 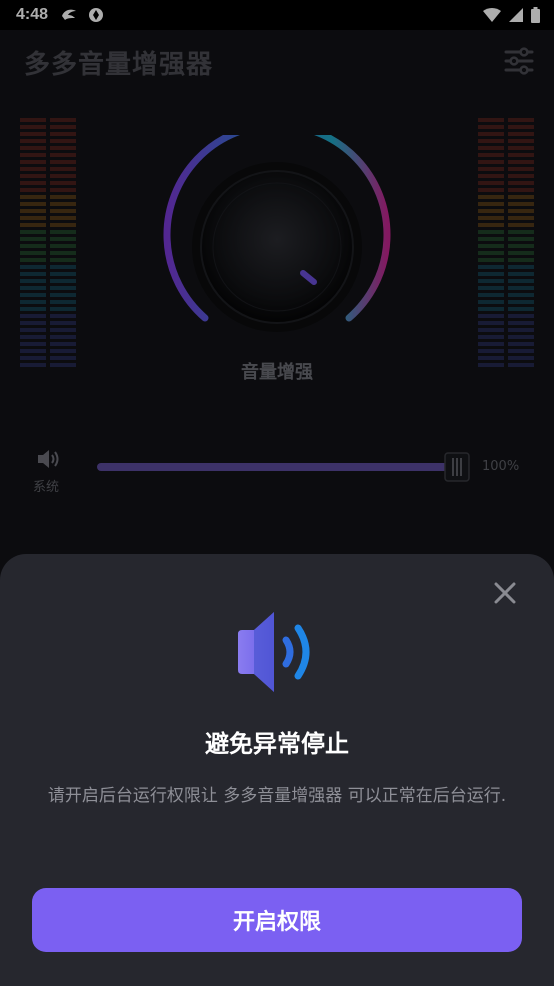 What do you see at coordinates (274, 652) in the screenshot?
I see `speaker-icon` at bounding box center [274, 652].